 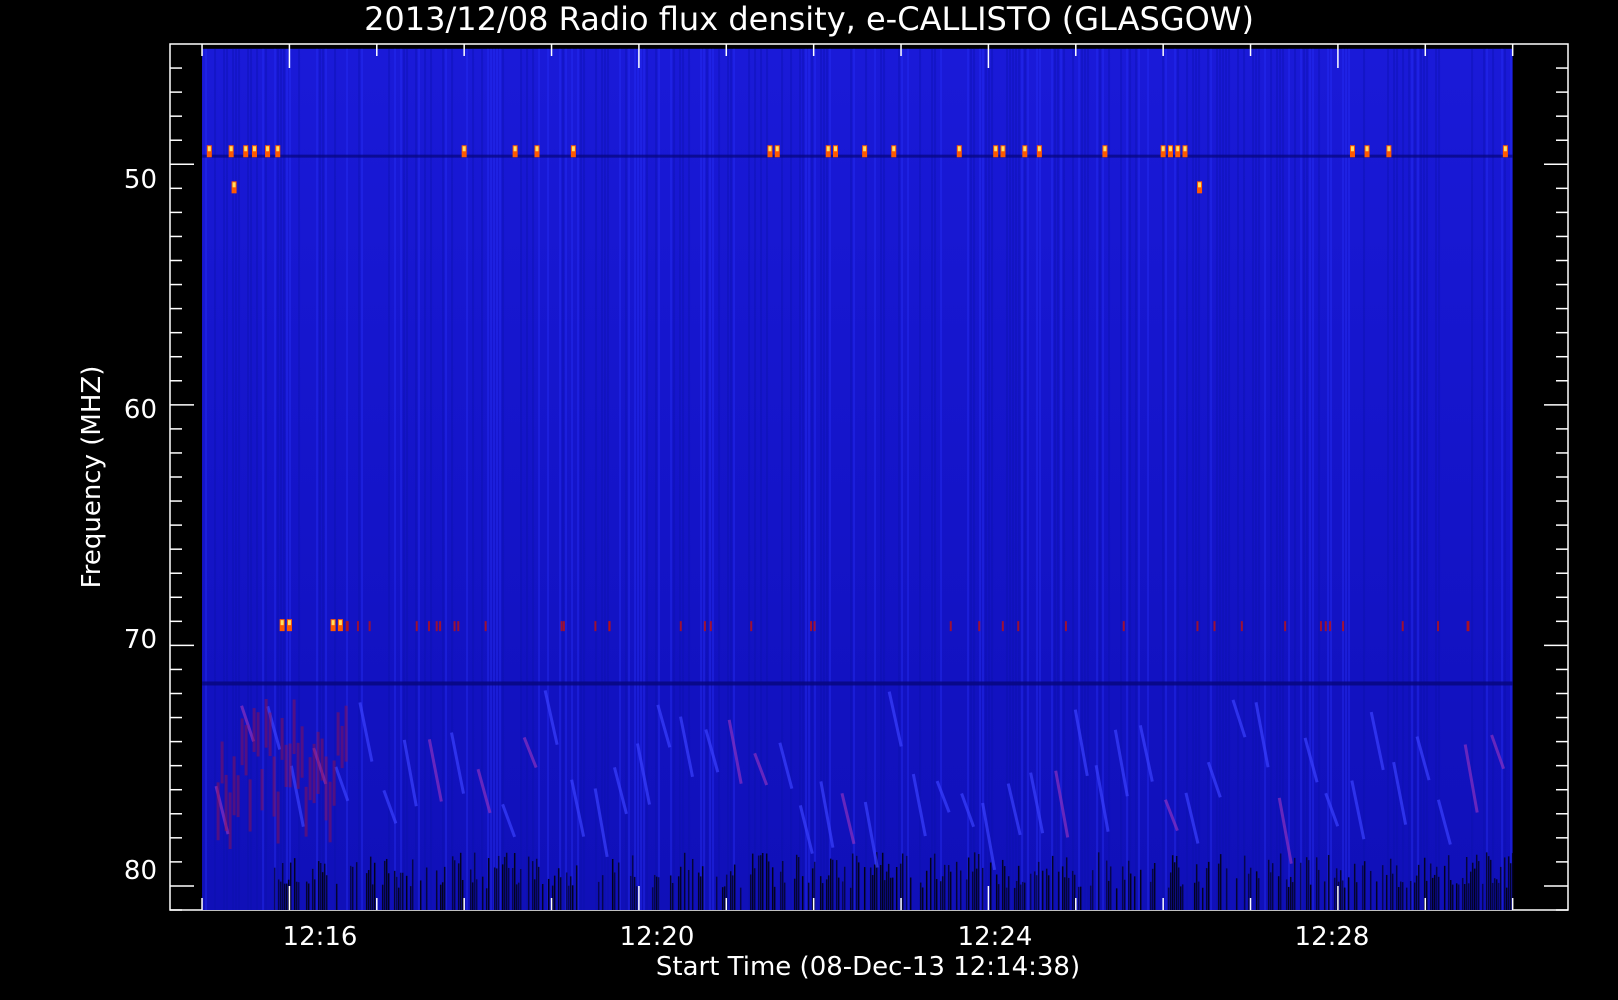 What do you see at coordinates (657, 937) in the screenshot?
I see `x-tick-label-1220: 12:20` at bounding box center [657, 937].